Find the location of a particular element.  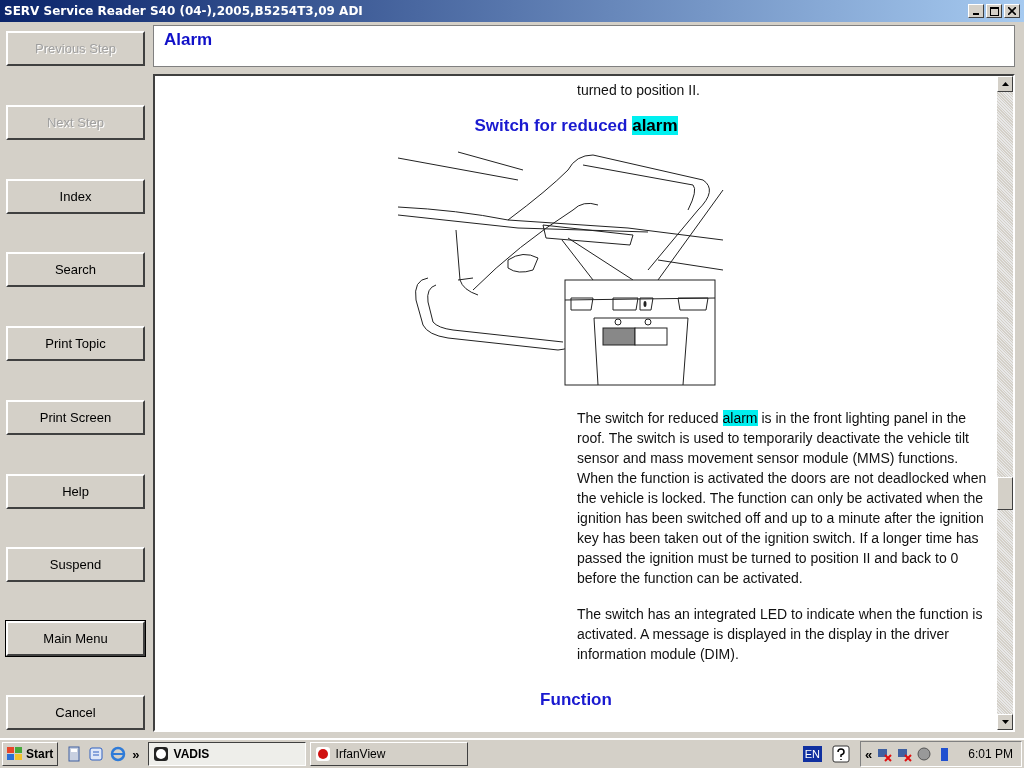

maximize-icon is located at coordinates (994, 11).